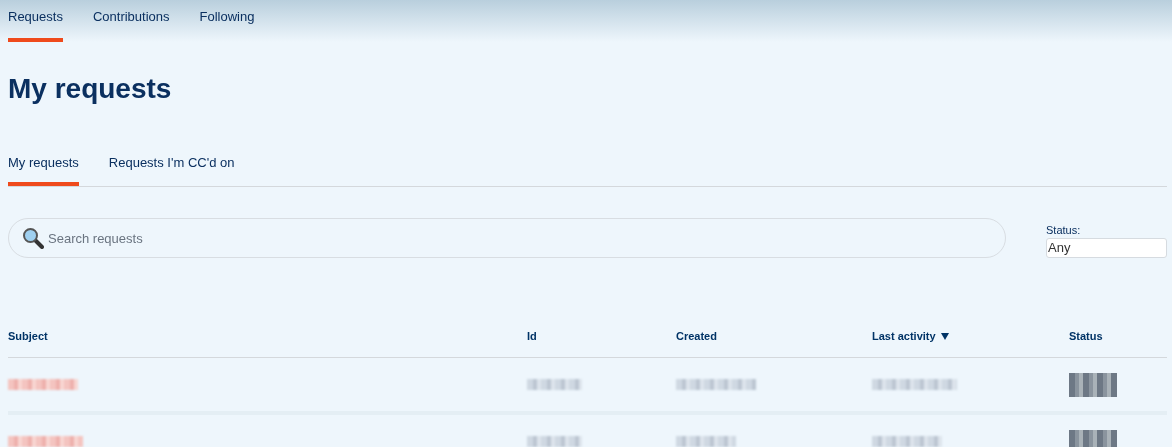 The height and width of the screenshot is (447, 1172). What do you see at coordinates (910, 336) in the screenshot?
I see `column-header: Last activity` at bounding box center [910, 336].